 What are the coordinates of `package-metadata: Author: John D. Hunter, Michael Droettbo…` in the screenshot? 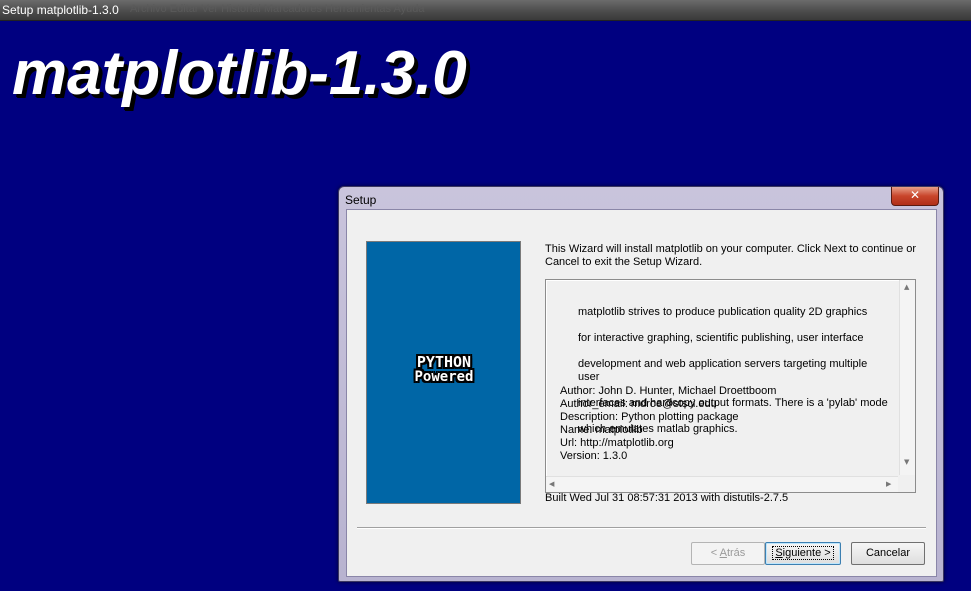 It's located at (720, 424).